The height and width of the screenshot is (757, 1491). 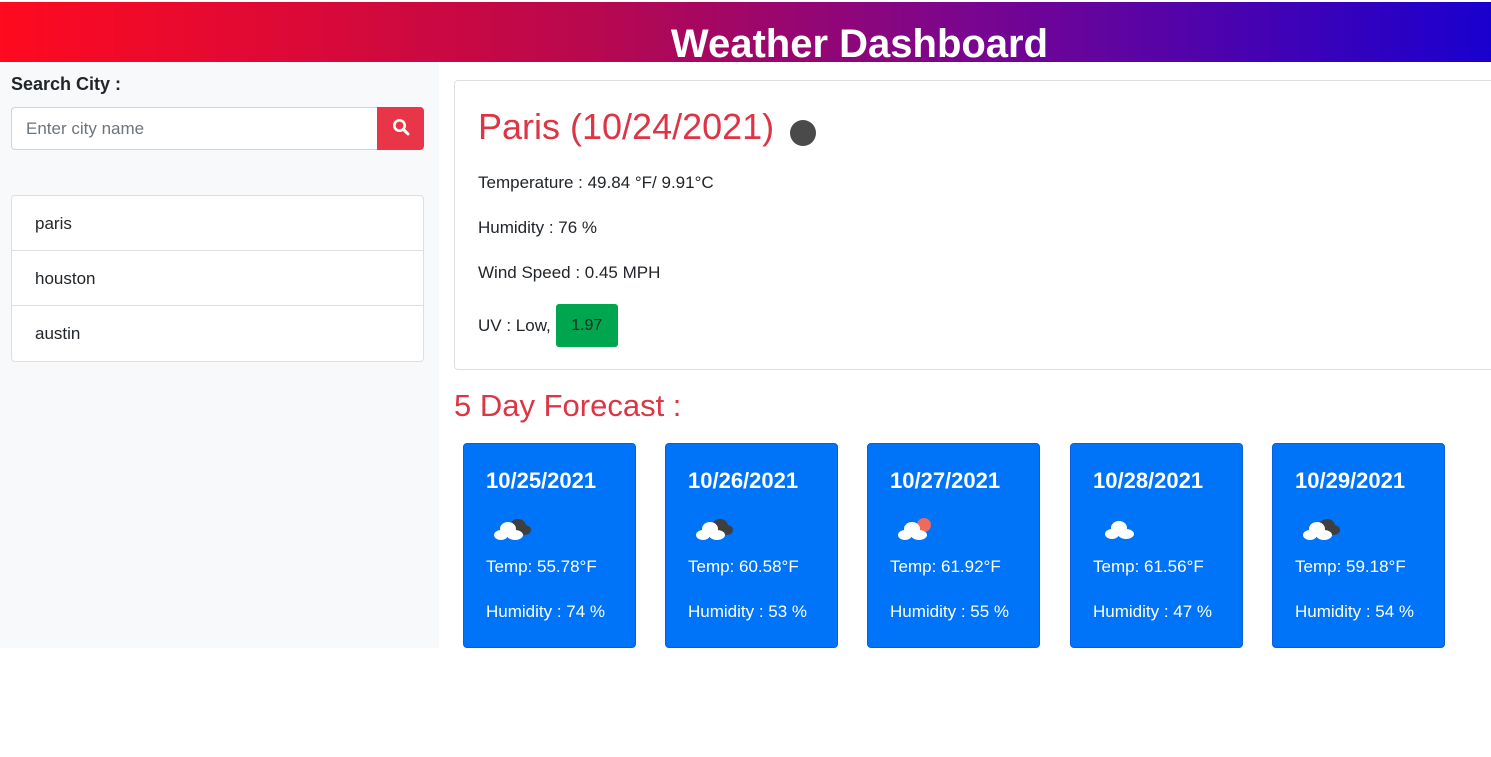 I want to click on page-title: Weather Dashboard, so click(x=859, y=44).